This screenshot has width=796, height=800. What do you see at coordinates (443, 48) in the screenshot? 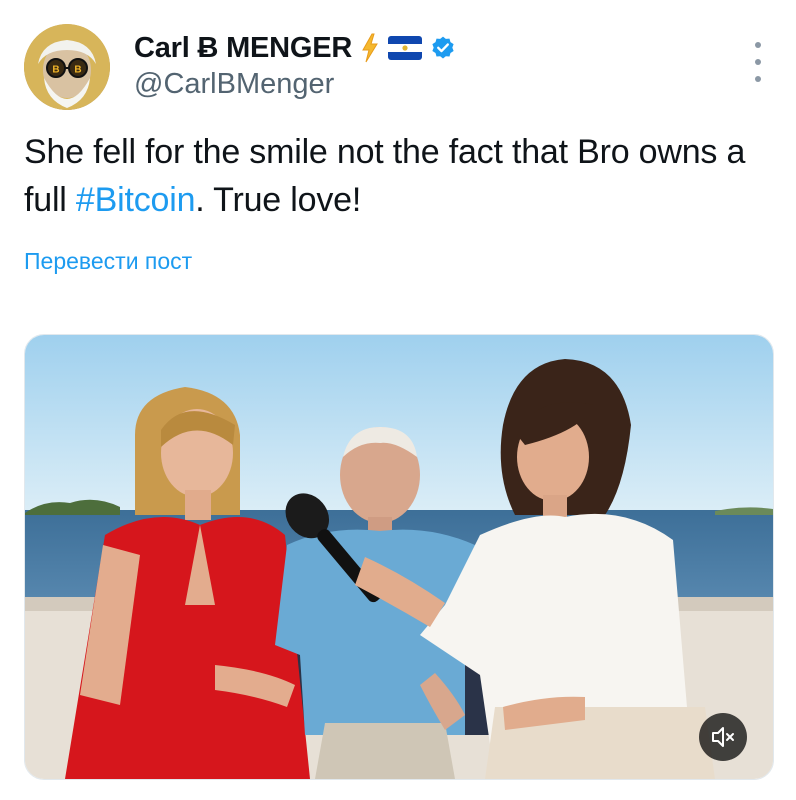
I see `verified-badge-icon` at bounding box center [443, 48].